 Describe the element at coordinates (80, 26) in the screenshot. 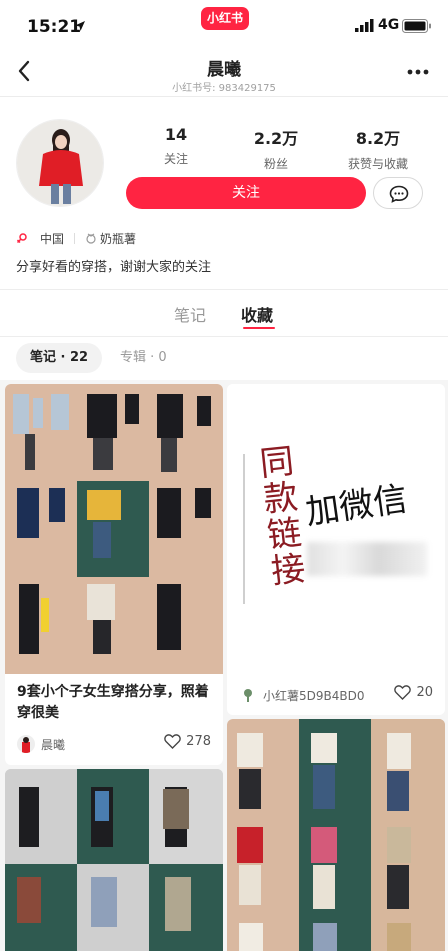

I see `location-arrow-icon` at that location.